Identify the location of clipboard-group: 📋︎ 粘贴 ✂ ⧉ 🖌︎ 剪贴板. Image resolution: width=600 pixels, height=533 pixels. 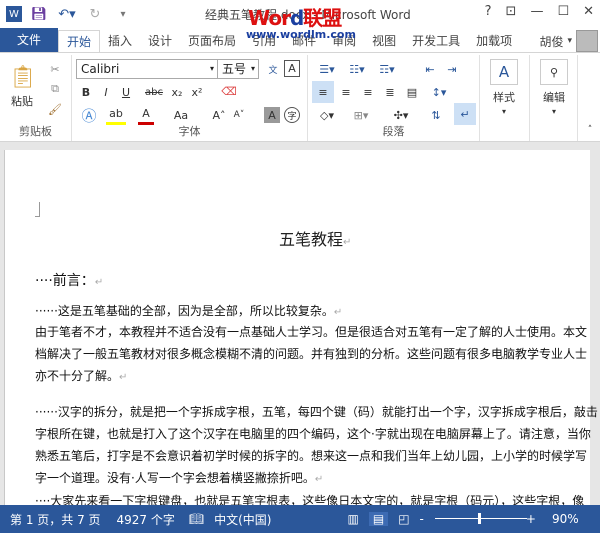
(36, 98).